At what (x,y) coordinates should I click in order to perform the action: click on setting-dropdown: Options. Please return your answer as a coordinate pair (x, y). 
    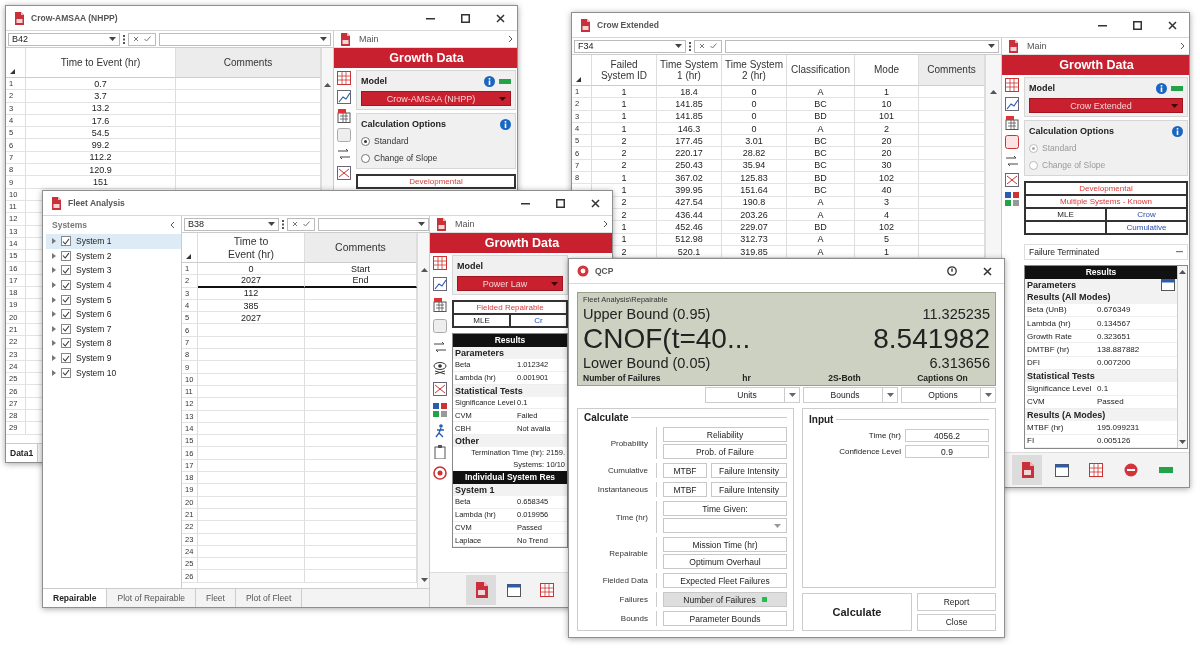
    Looking at the image, I should click on (948, 395).